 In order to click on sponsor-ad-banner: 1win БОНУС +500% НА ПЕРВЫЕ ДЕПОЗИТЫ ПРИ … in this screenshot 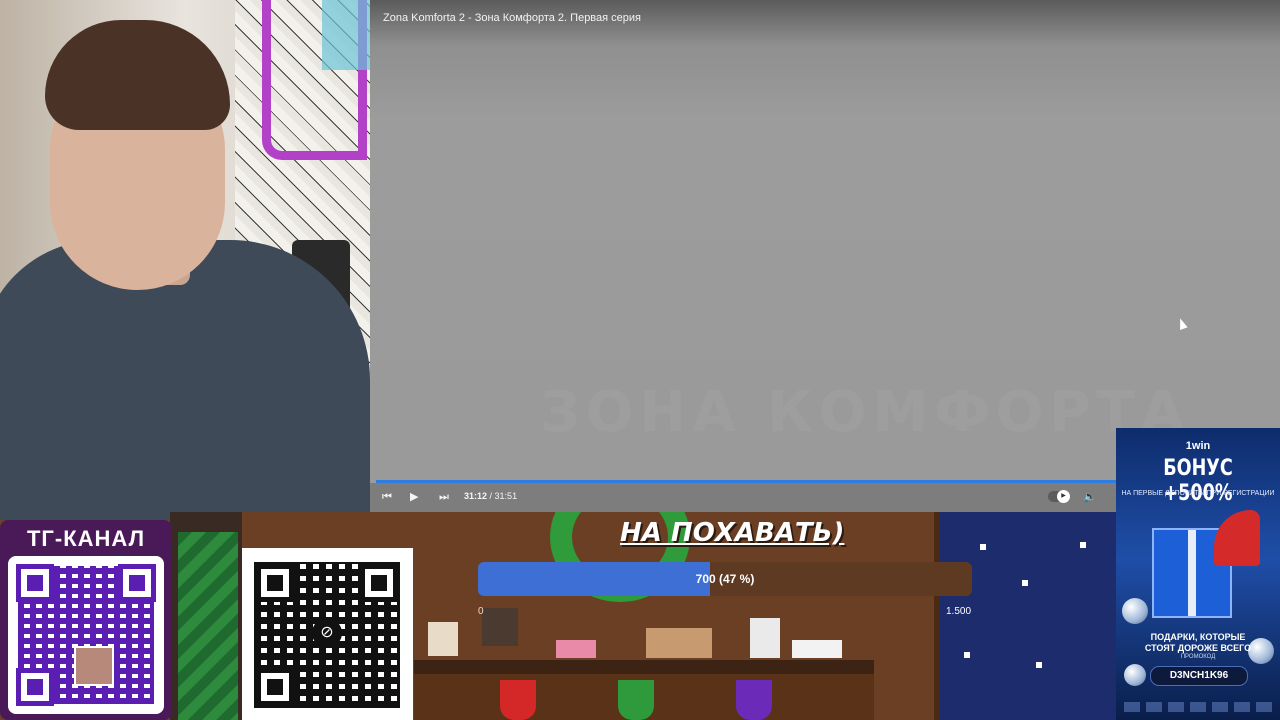, I will do `click(1198, 574)`.